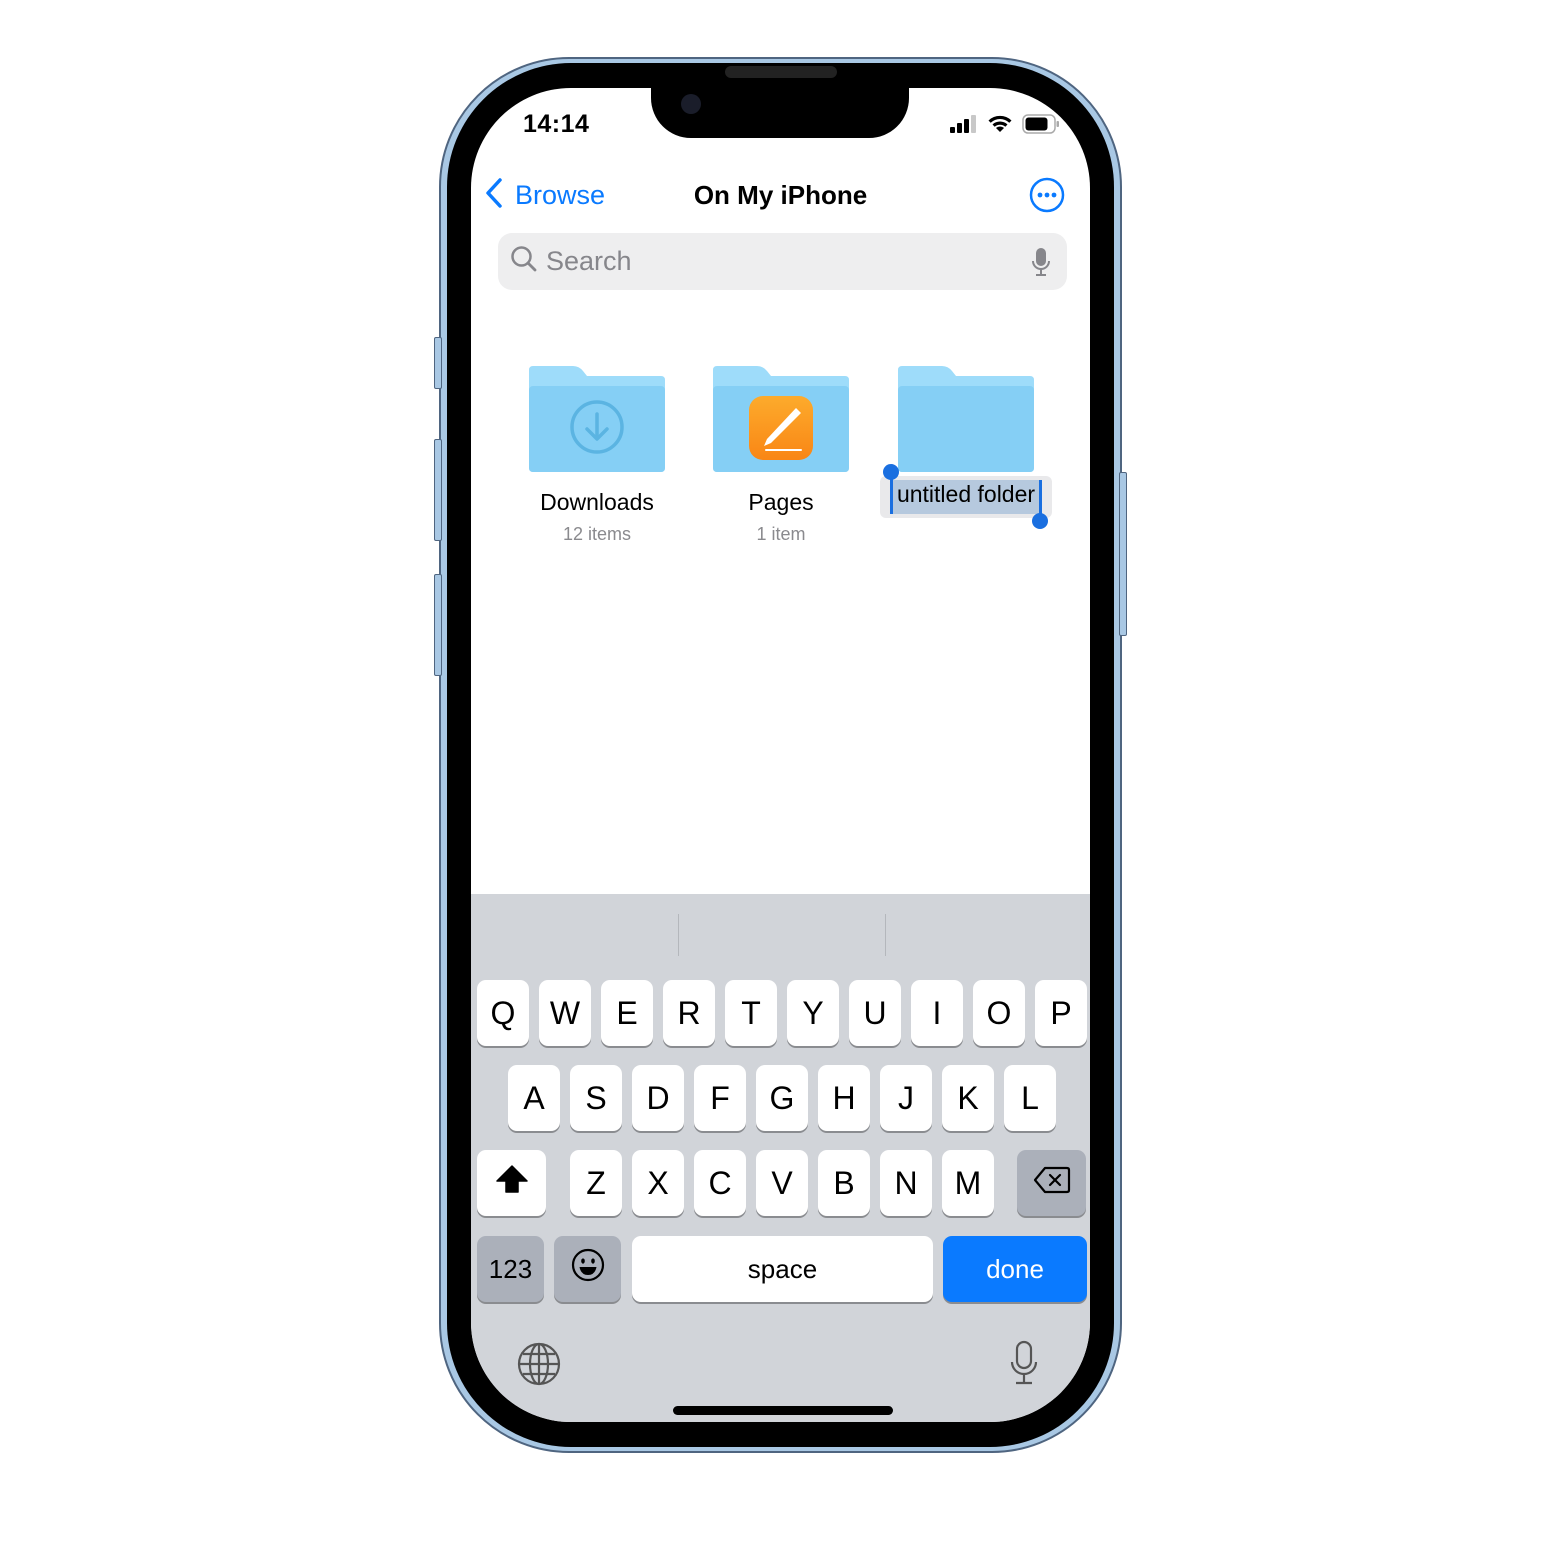 Image resolution: width=1560 pixels, height=1558 pixels. What do you see at coordinates (782, 1183) in the screenshot?
I see `key-v: V` at bounding box center [782, 1183].